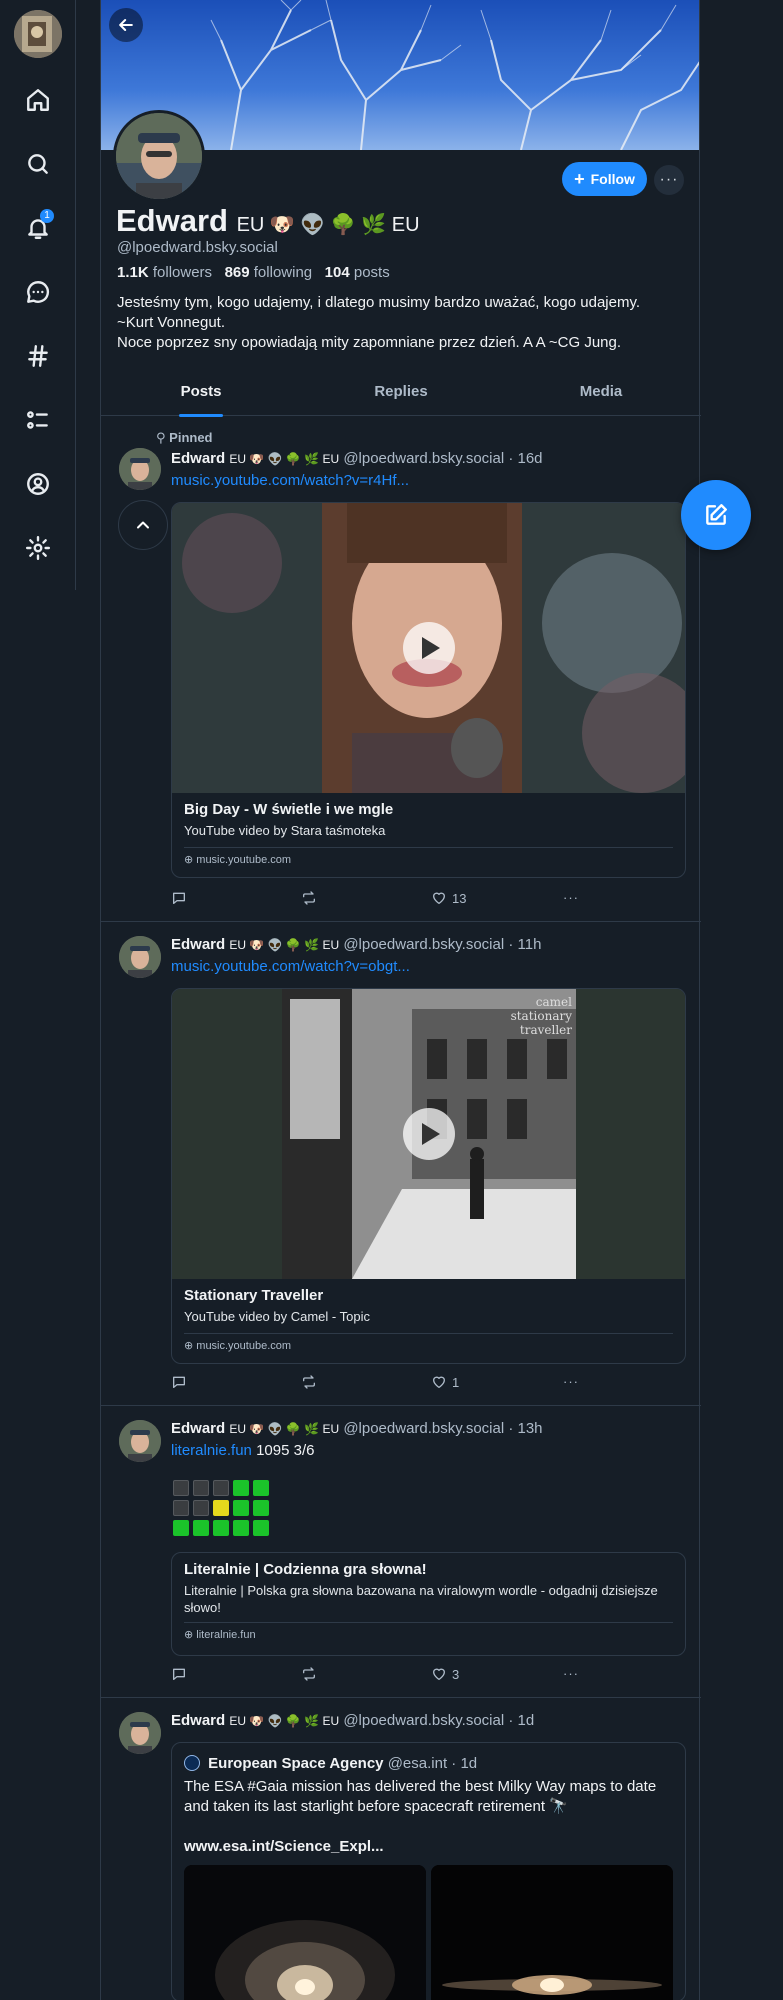  I want to click on post-text: literalnie.fun 1095 3/6, so click(242, 1450).